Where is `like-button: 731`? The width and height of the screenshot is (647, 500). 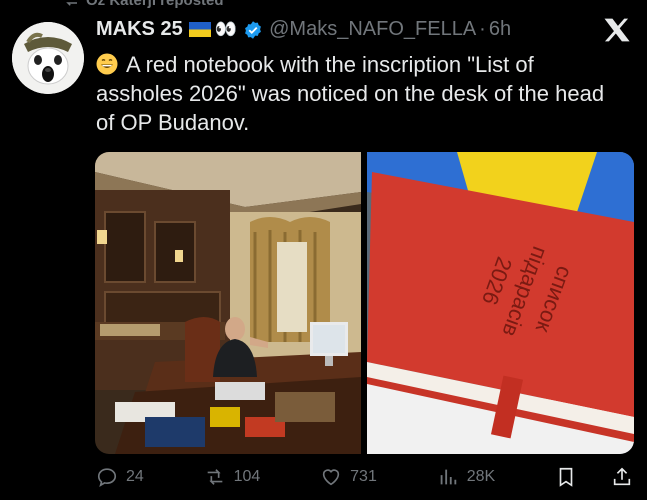 like-button: 731 is located at coordinates (348, 477).